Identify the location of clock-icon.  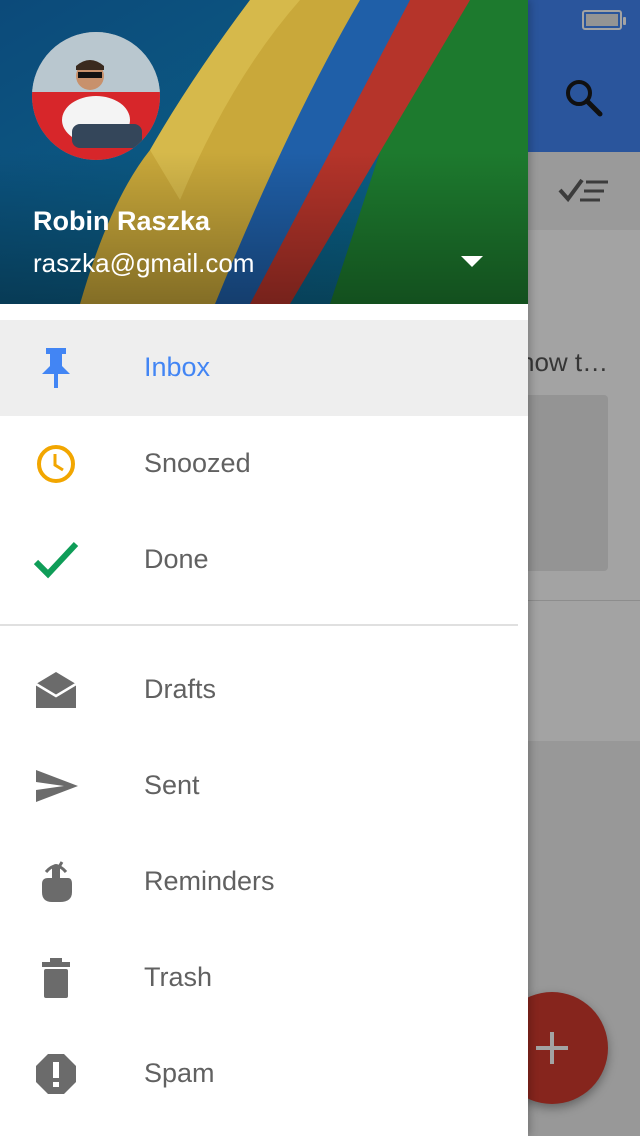
(56, 464).